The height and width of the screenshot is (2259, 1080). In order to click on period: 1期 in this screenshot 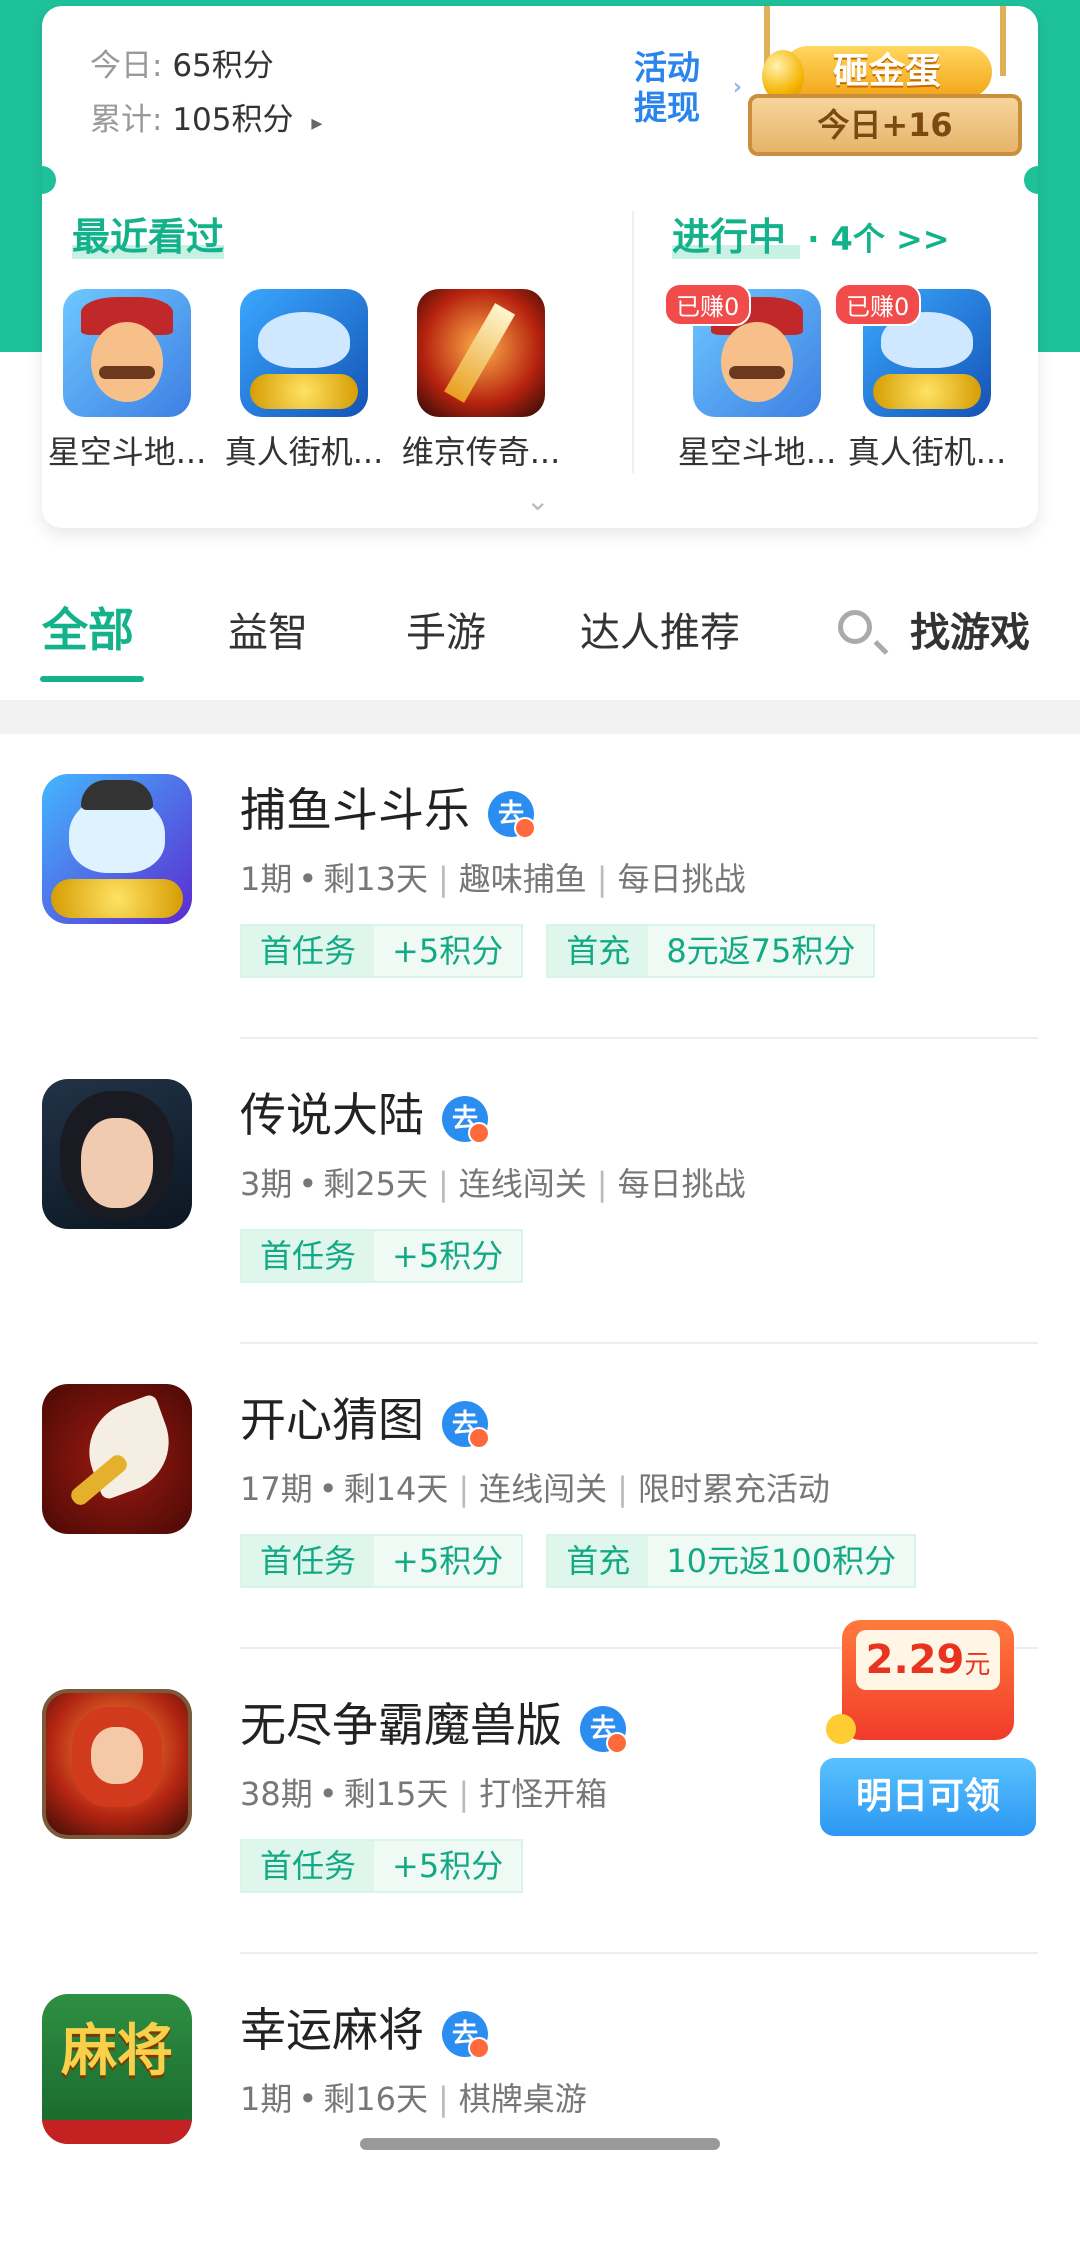, I will do `click(266, 2099)`.